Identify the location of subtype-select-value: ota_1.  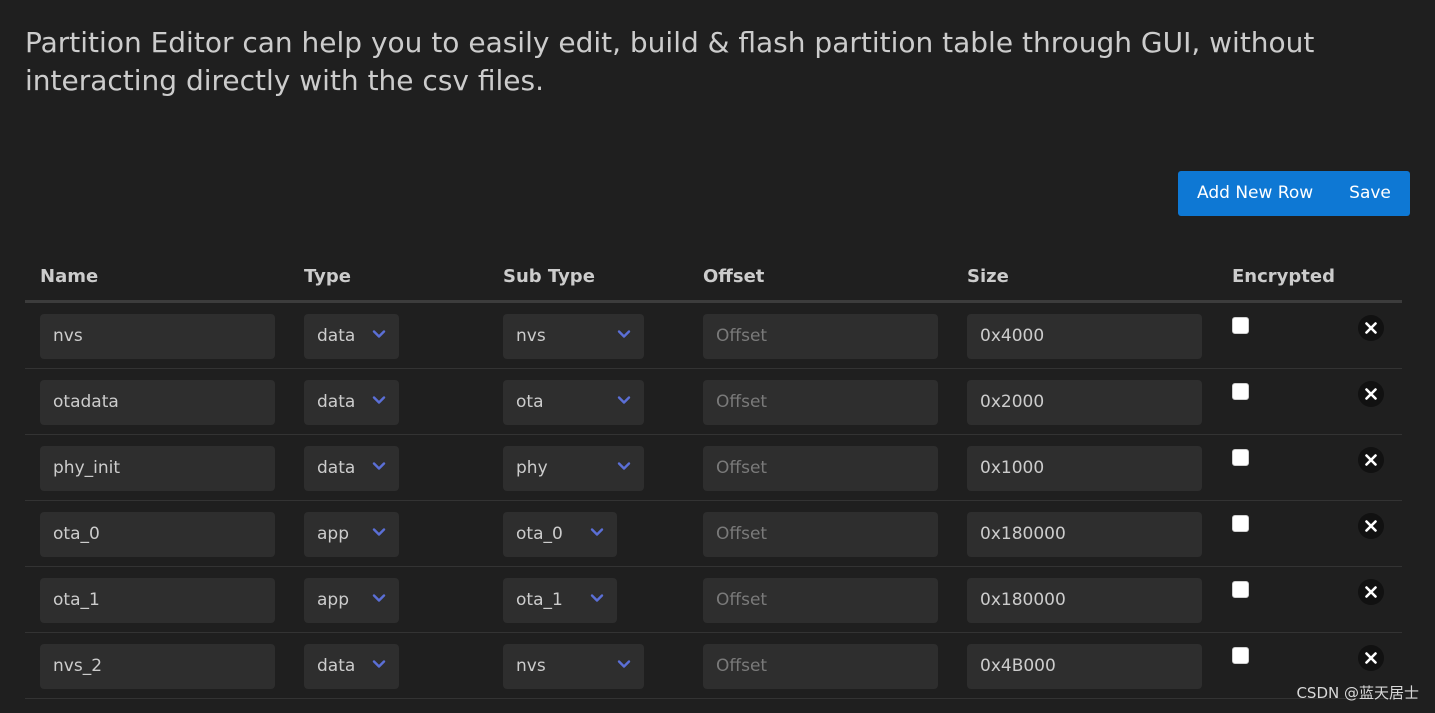
(539, 600).